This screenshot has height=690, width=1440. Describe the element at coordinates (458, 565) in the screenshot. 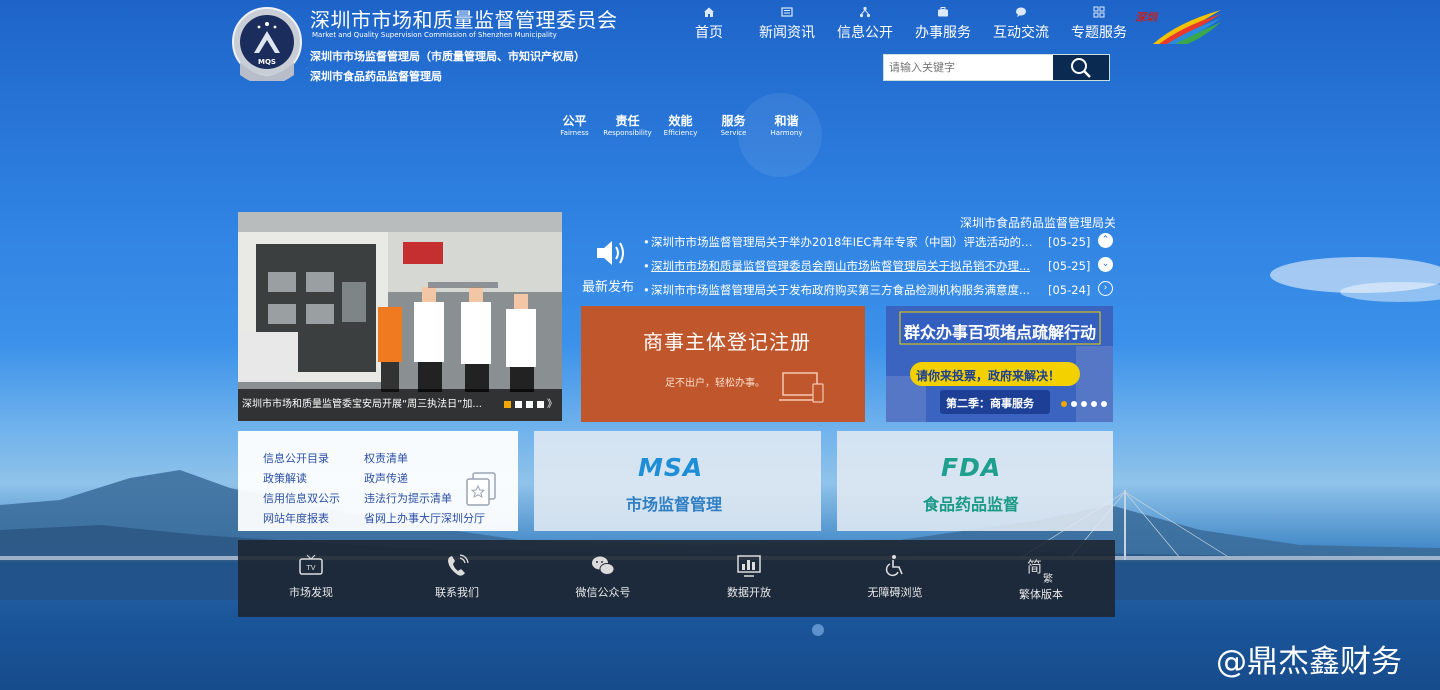

I see `phone-icon` at that location.